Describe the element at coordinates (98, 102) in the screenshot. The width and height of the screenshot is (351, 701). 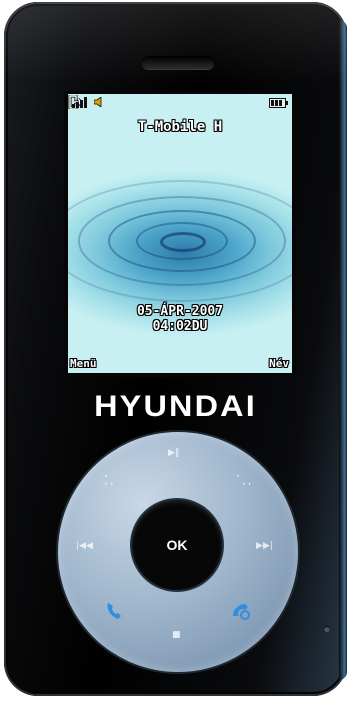
I see `speaker-icon` at that location.